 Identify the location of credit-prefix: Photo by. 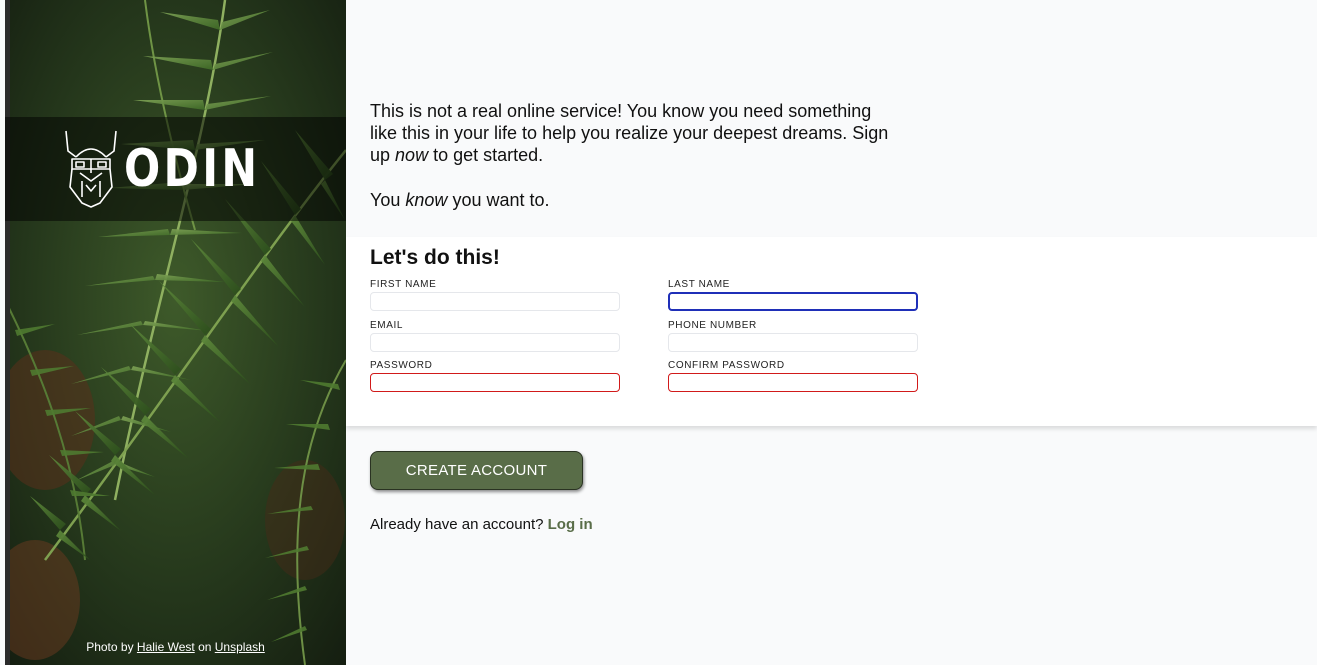
(110, 647).